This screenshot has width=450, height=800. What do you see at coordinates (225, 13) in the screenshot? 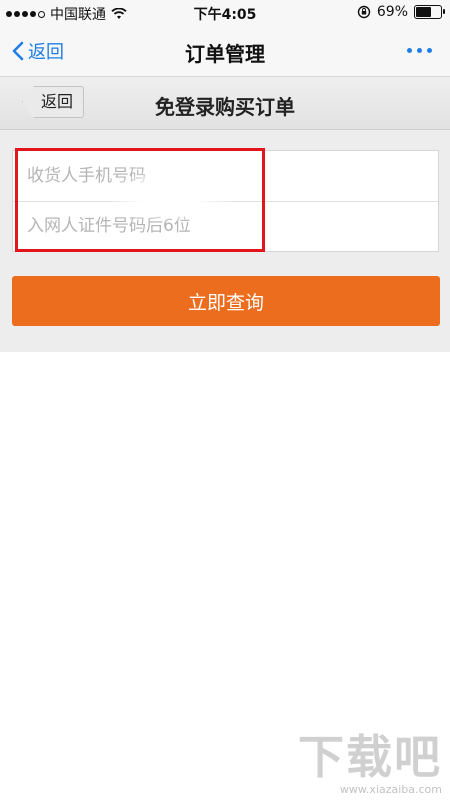
I see `status-bar: 中国联通 下午4:05 69%` at bounding box center [225, 13].